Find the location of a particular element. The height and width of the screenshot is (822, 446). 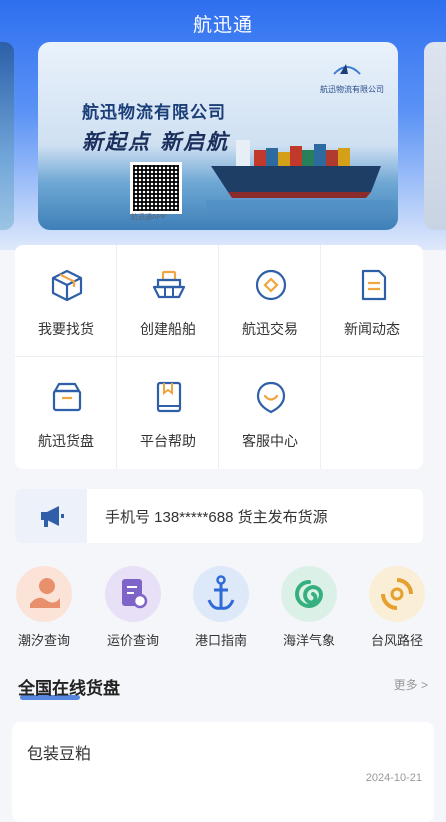

megaphone-icon is located at coordinates (52, 516).